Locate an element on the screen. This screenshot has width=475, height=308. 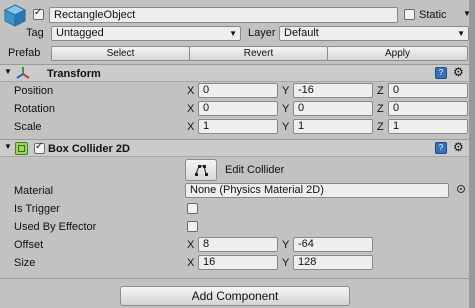
size-label: Size is located at coordinates (25, 263).